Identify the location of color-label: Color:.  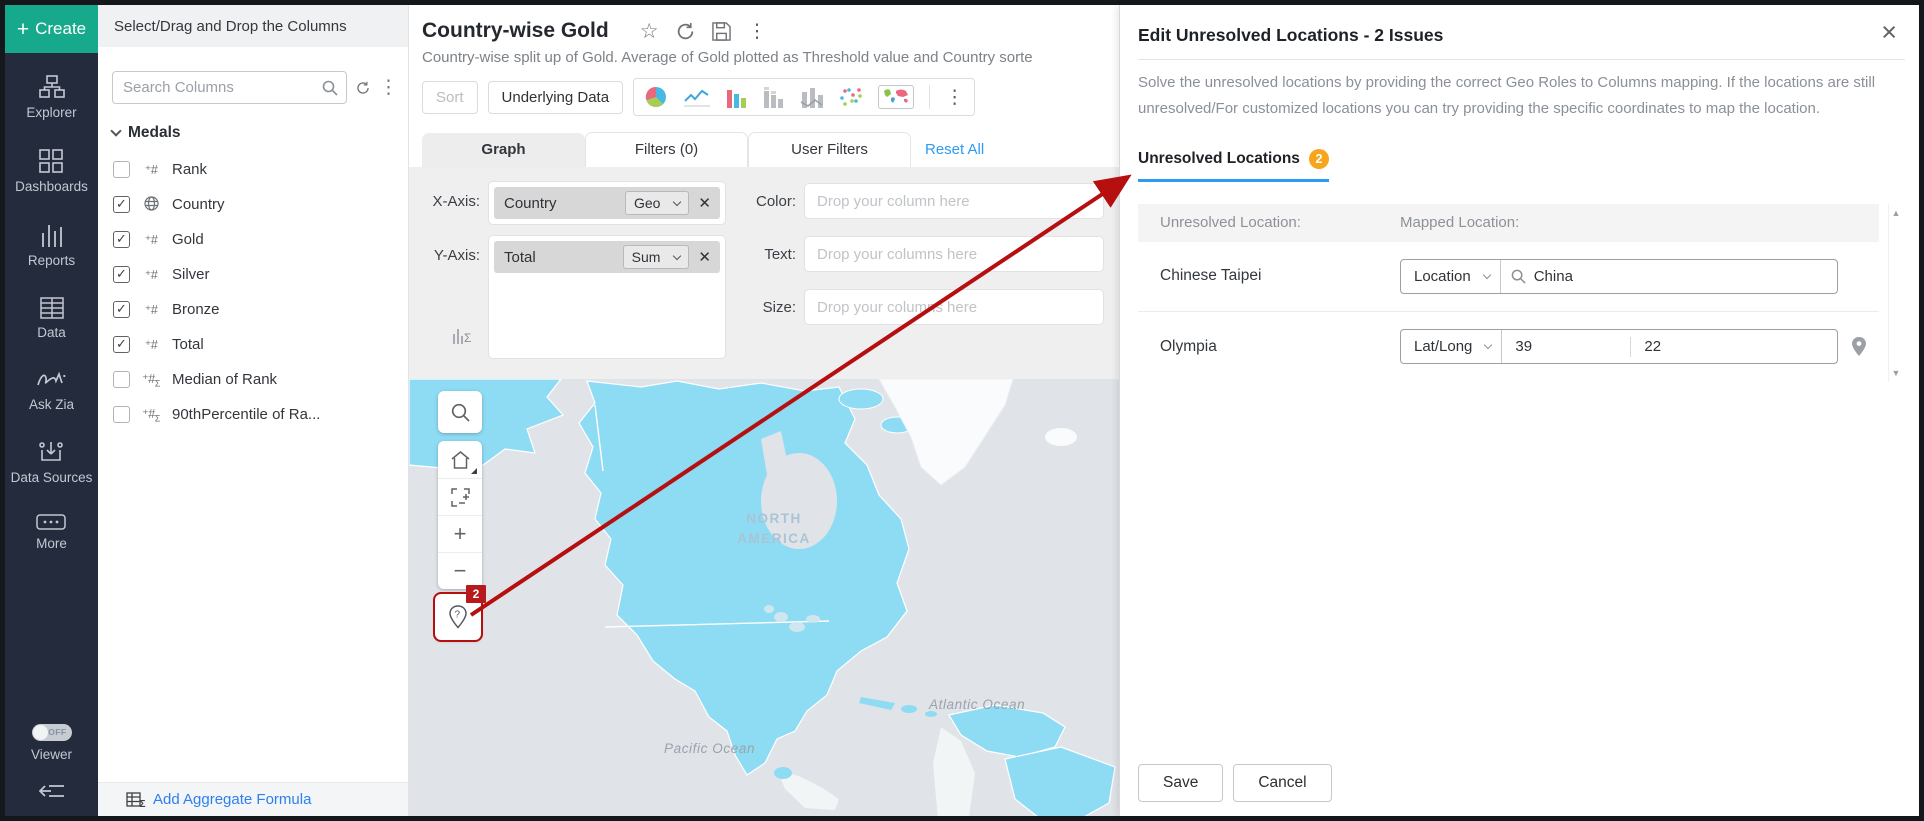
(775, 201).